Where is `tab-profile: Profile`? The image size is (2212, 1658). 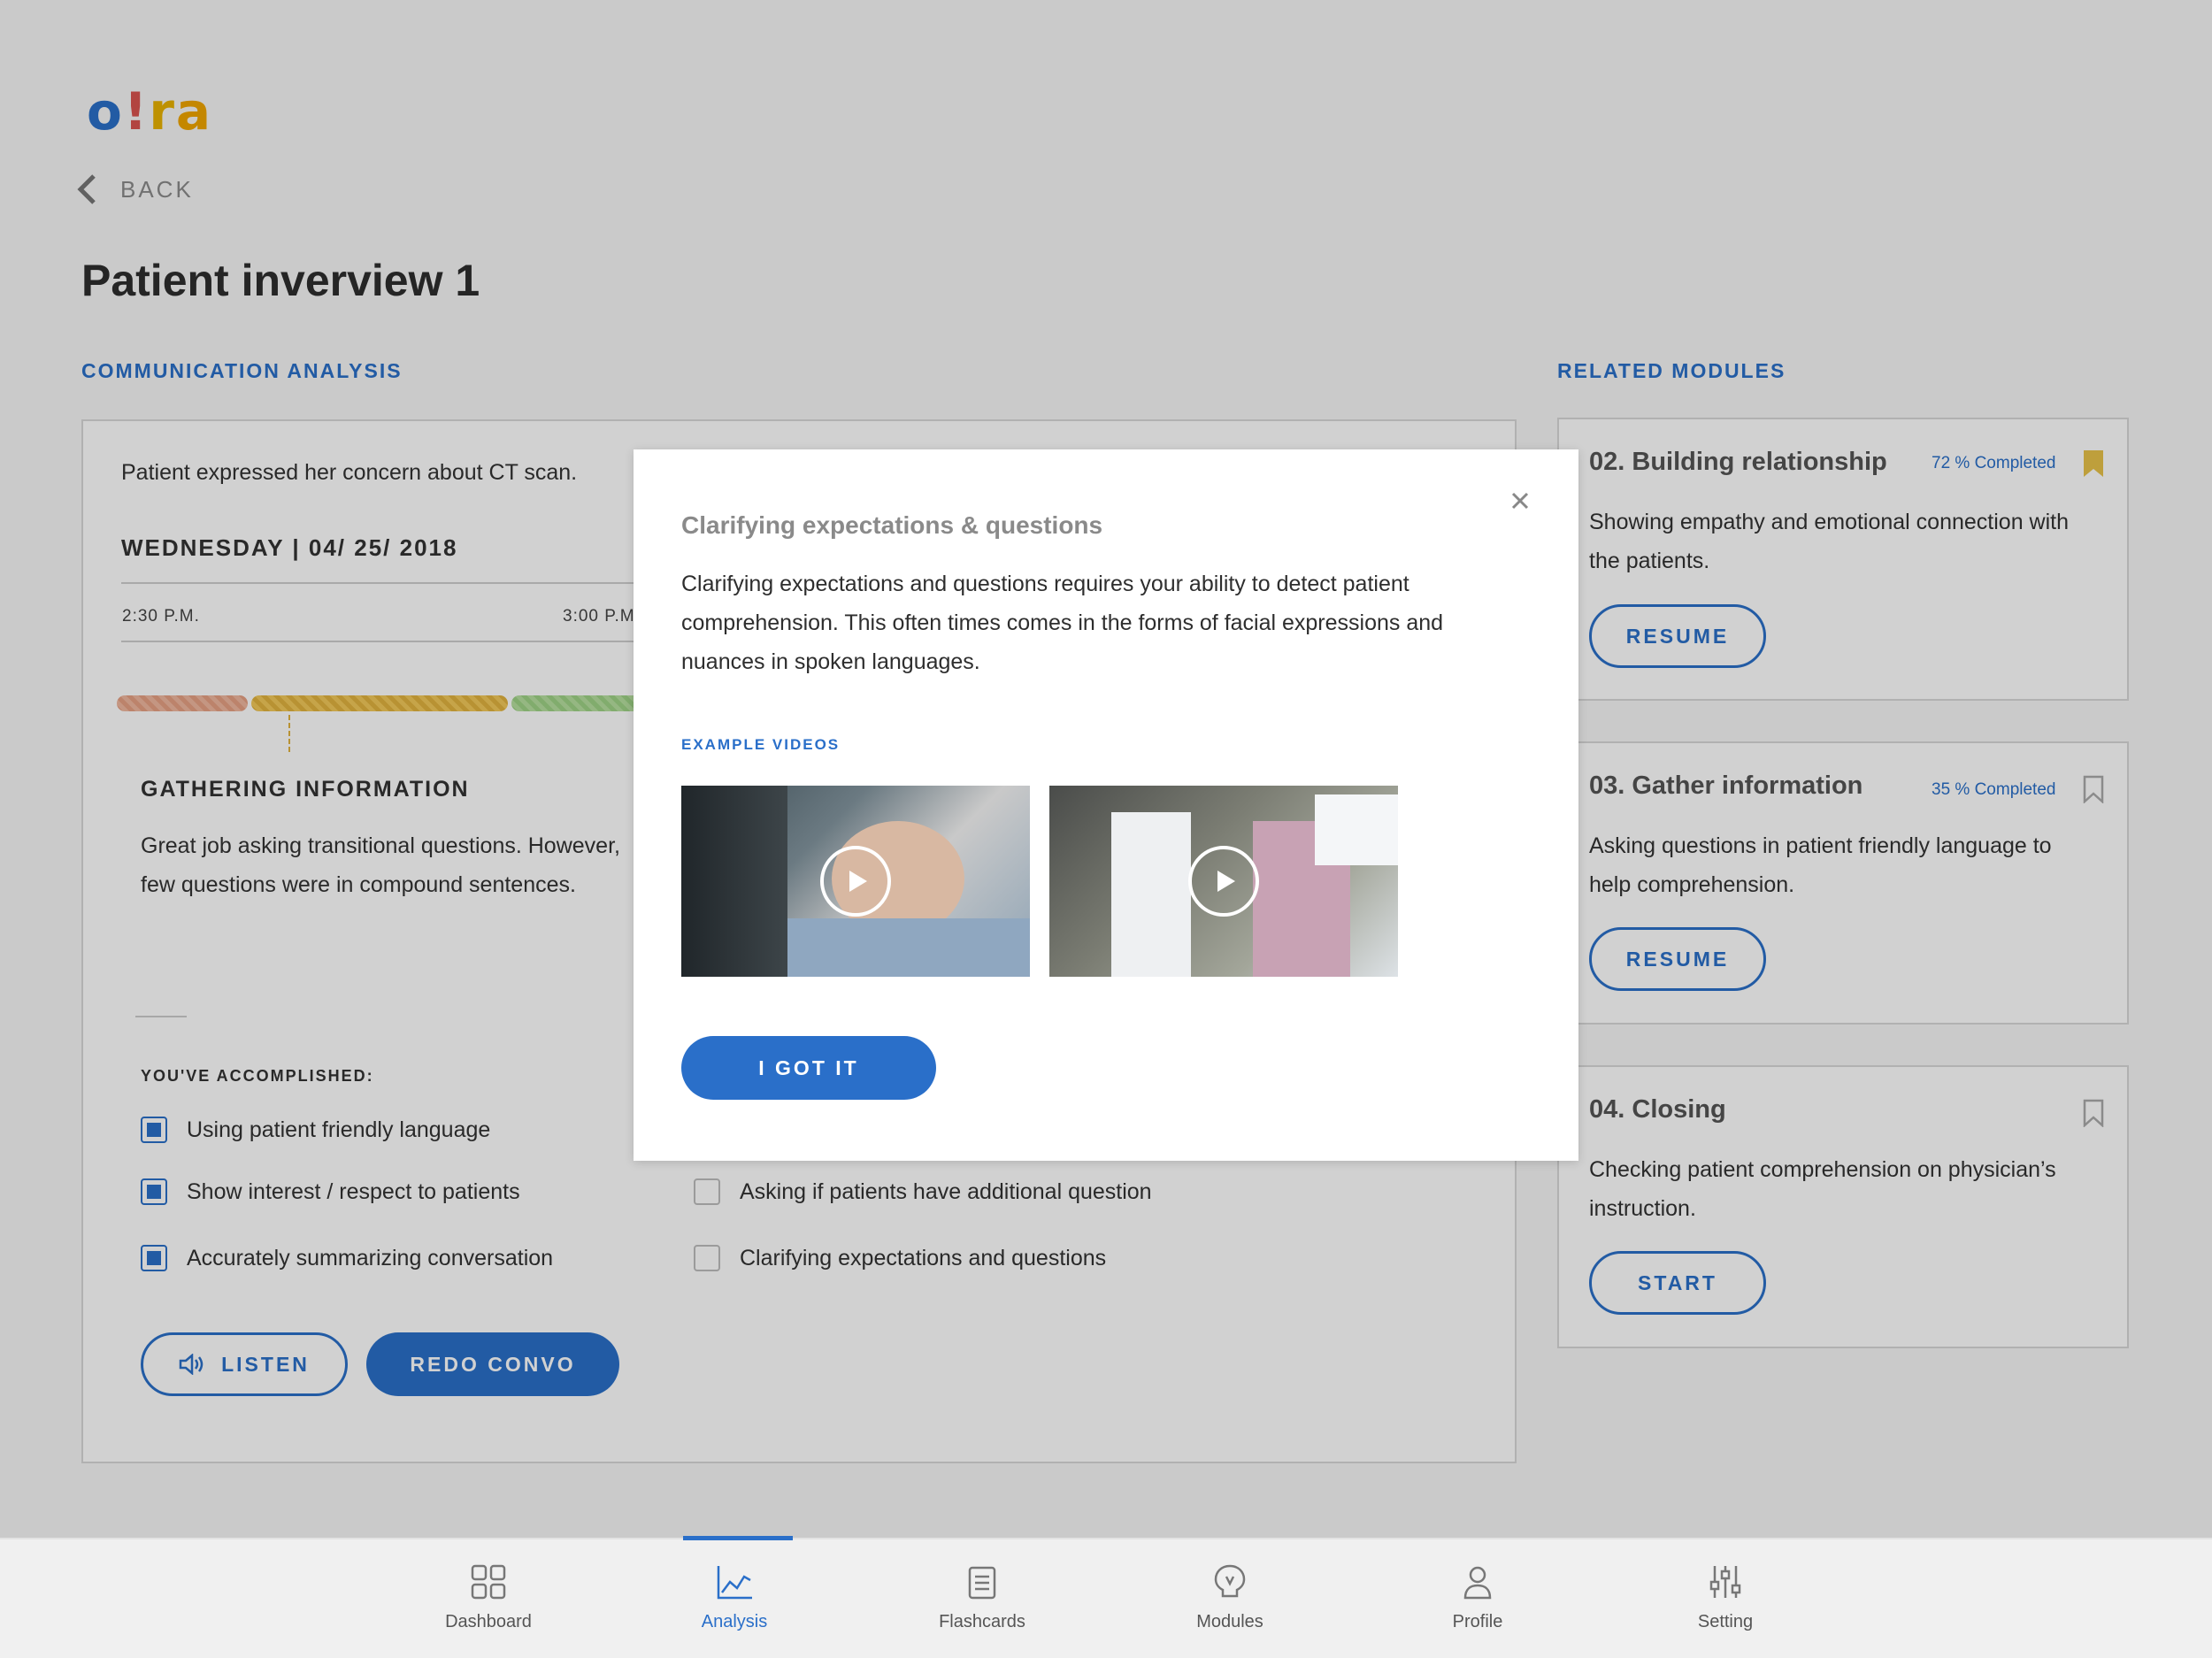 tab-profile: Profile is located at coordinates (1478, 1597).